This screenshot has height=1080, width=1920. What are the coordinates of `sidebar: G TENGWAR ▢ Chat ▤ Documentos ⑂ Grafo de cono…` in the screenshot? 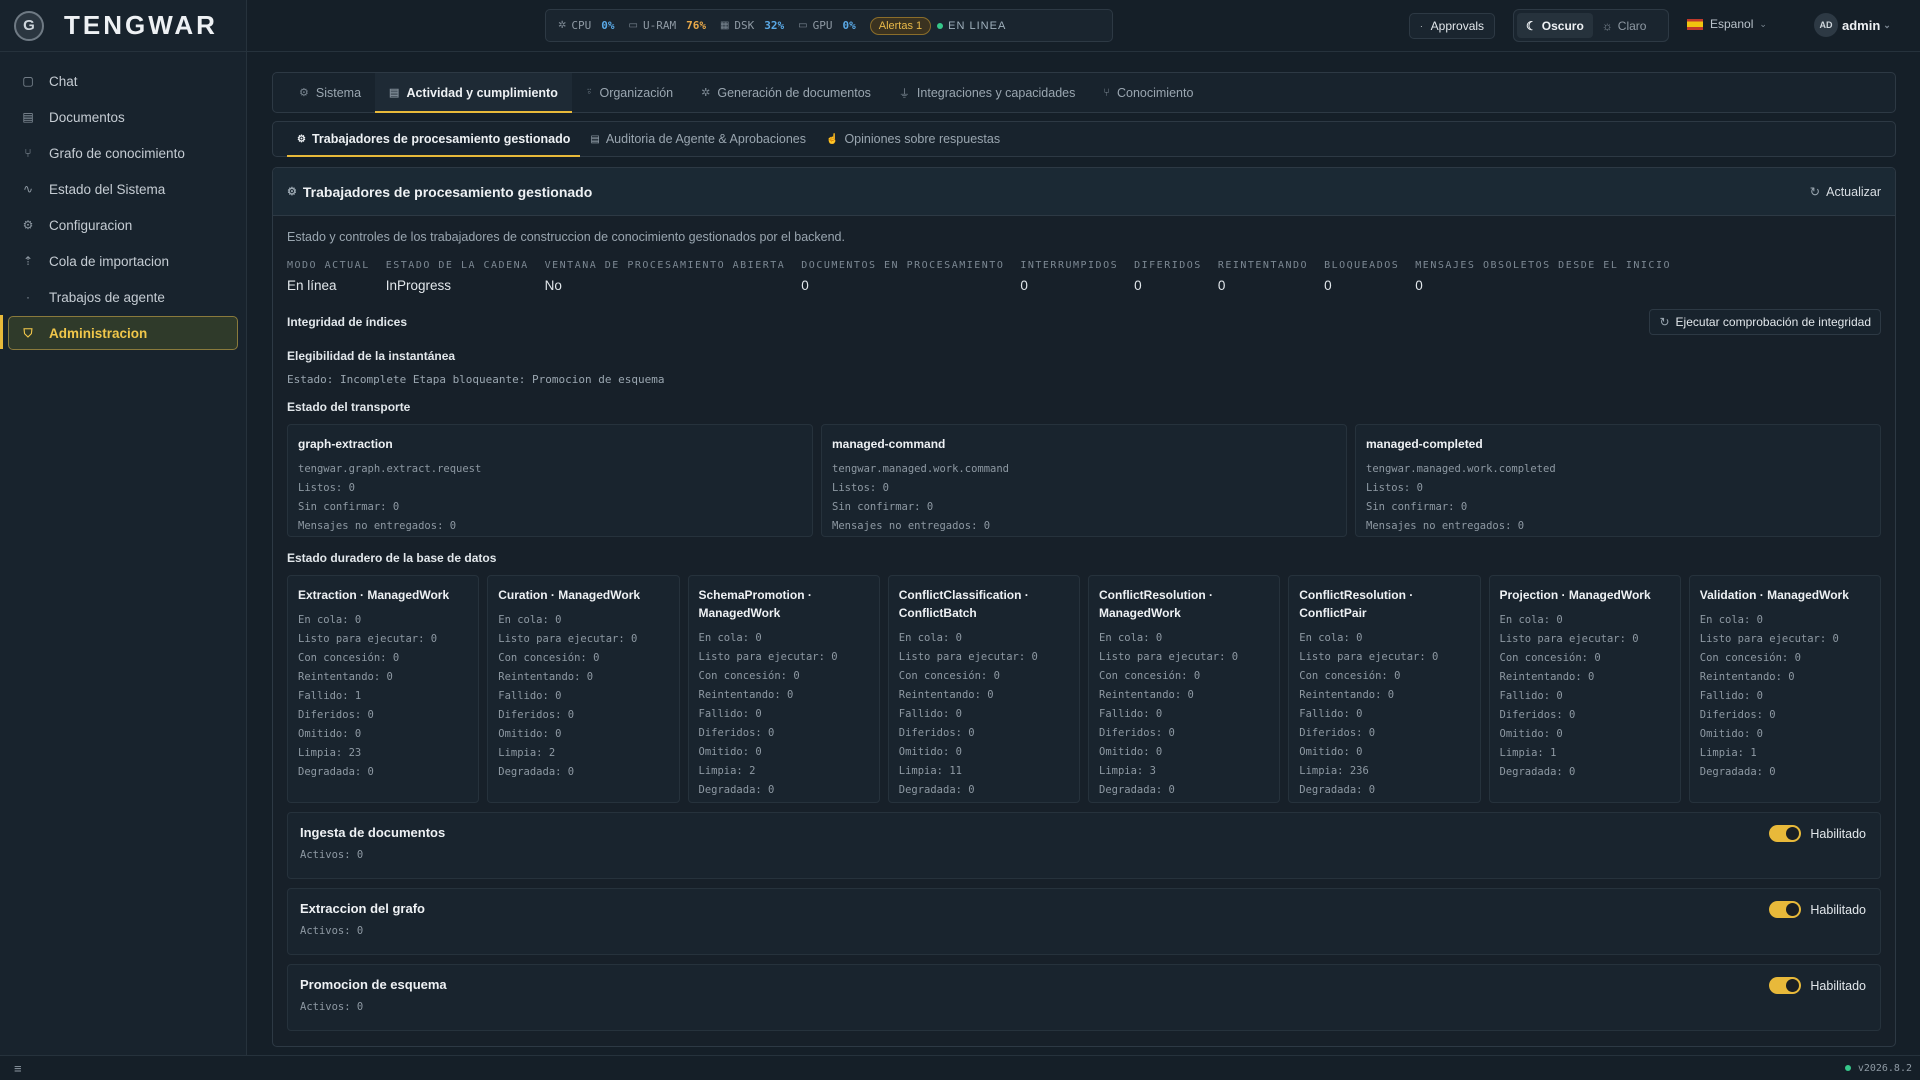 It's located at (123, 527).